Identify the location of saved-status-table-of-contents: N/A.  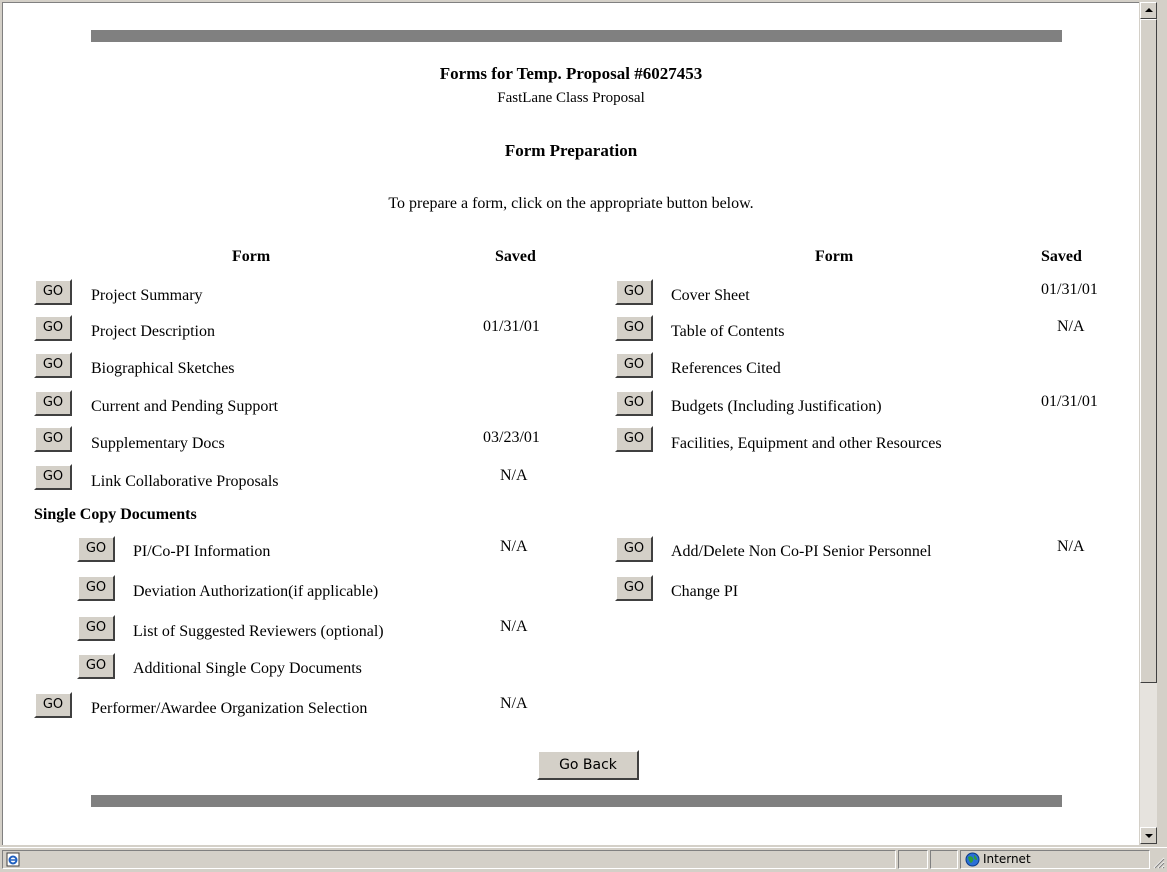
(1071, 326).